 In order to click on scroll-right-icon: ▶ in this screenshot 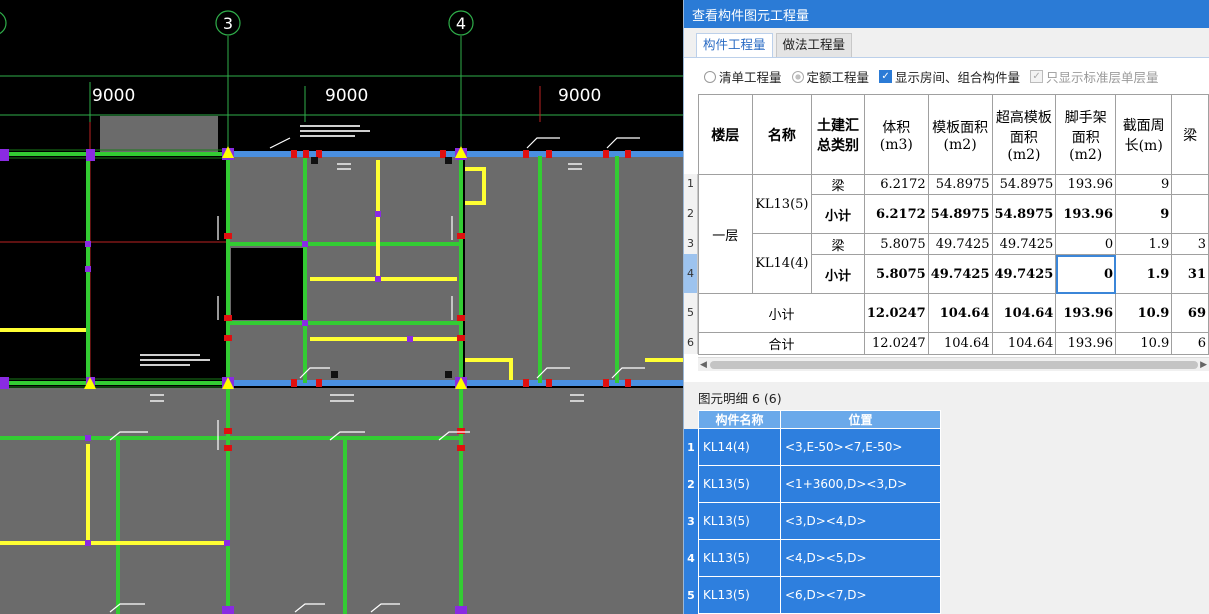, I will do `click(1203, 365)`.